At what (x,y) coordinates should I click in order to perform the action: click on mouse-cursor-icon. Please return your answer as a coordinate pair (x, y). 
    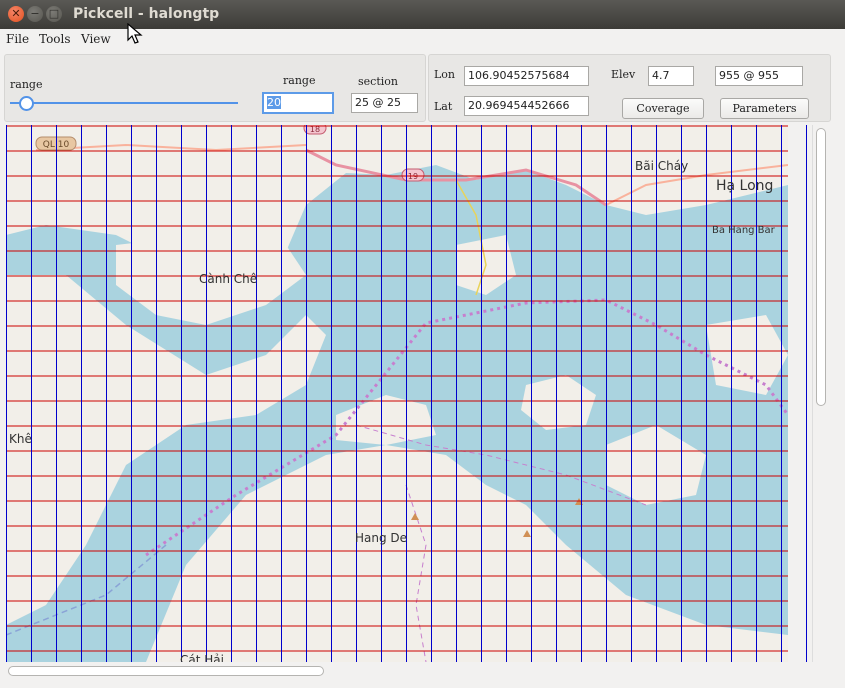
    Looking at the image, I should click on (135, 33).